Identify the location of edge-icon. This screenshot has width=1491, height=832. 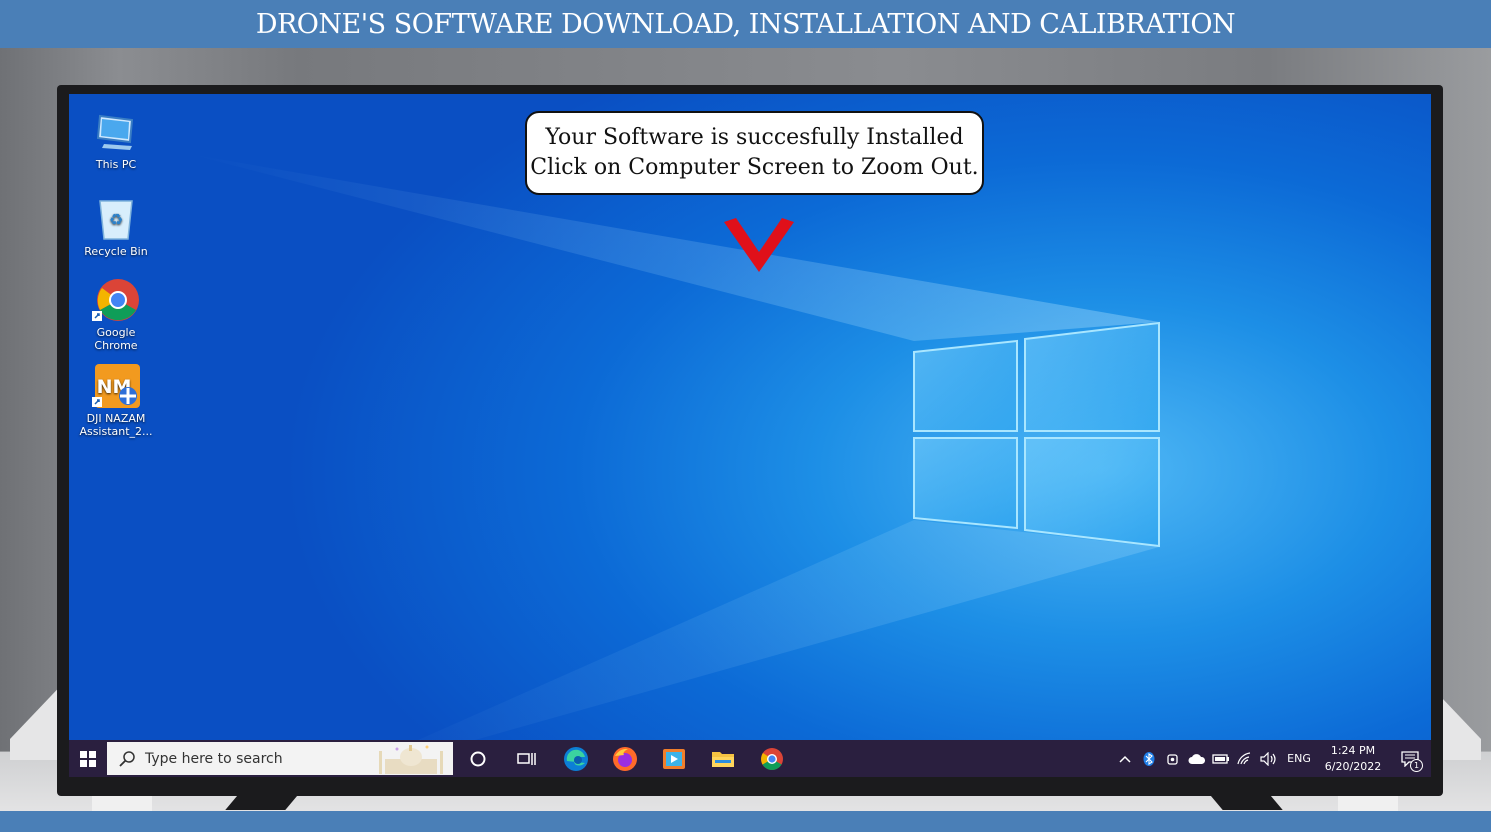
(575, 758).